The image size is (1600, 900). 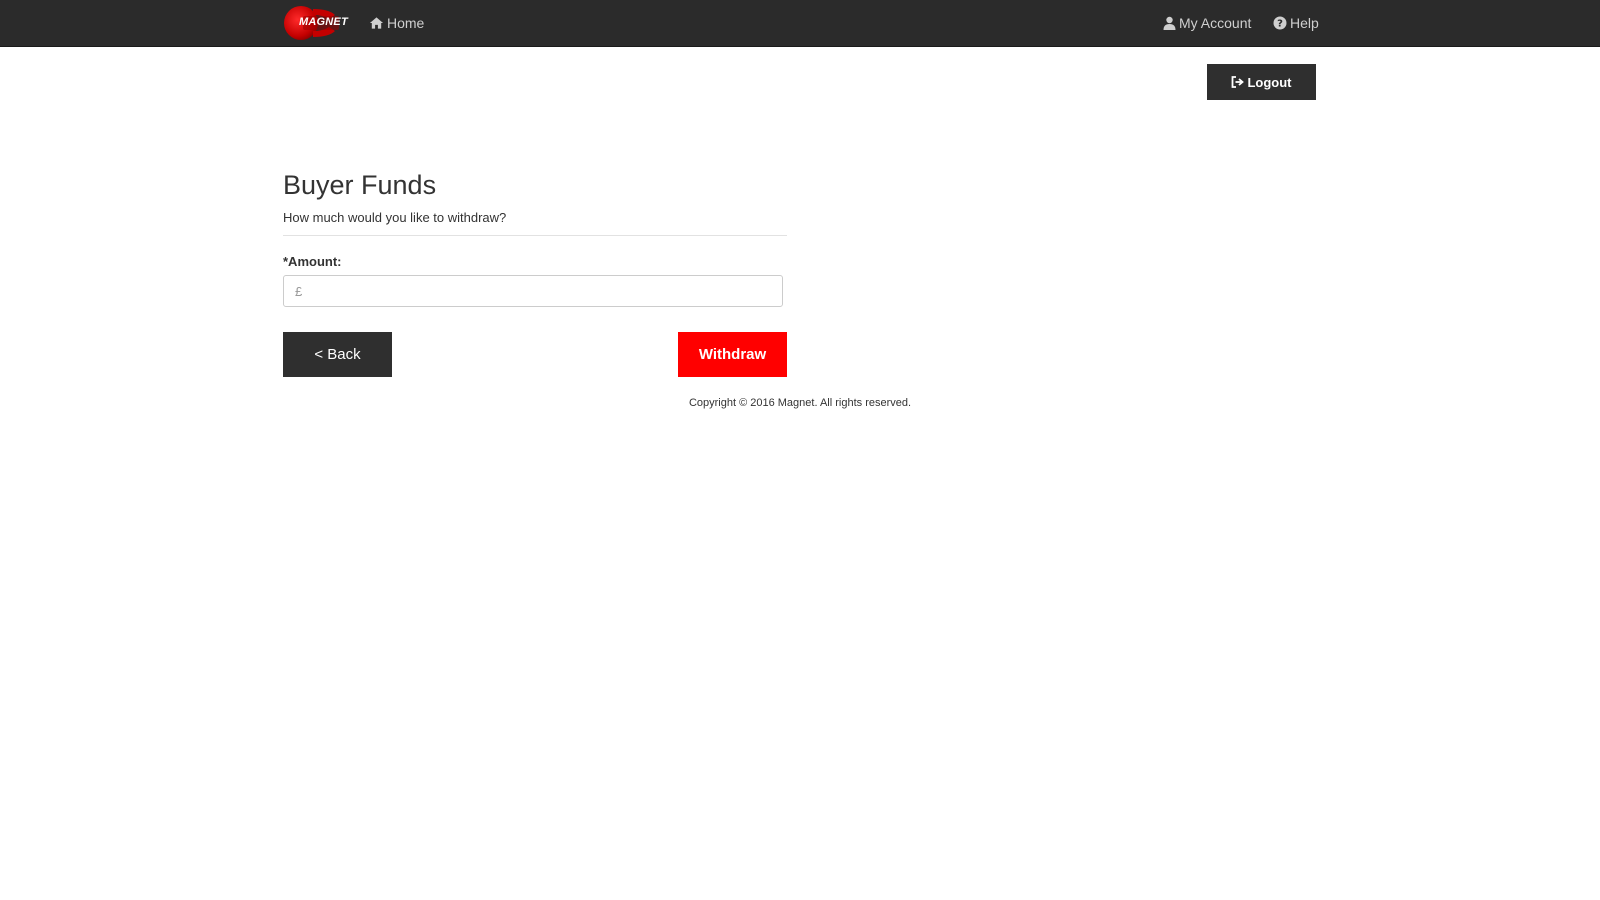 What do you see at coordinates (360, 185) in the screenshot?
I see `page-title: Buyer Funds` at bounding box center [360, 185].